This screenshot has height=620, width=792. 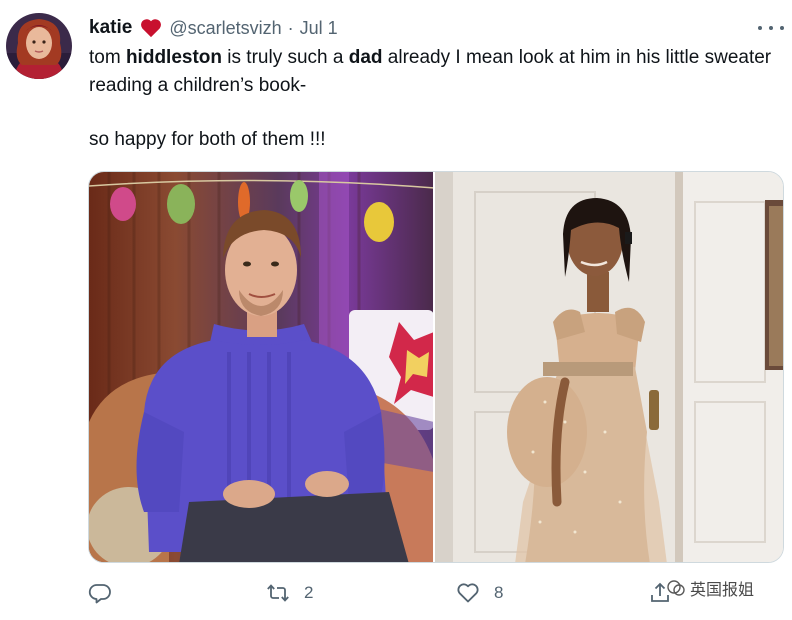 I want to click on tweet-paragraph-2: so happy for both of them !!!, so click(x=207, y=139).